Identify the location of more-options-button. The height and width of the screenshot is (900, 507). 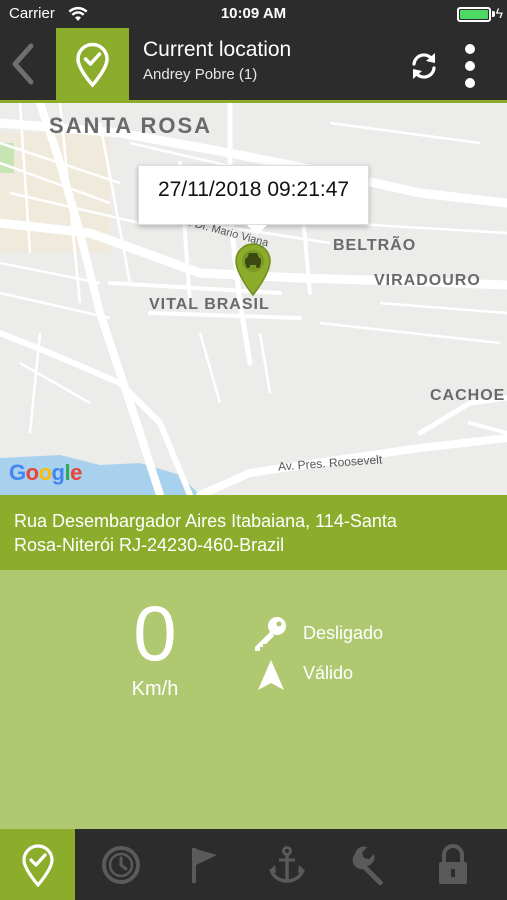
(470, 66).